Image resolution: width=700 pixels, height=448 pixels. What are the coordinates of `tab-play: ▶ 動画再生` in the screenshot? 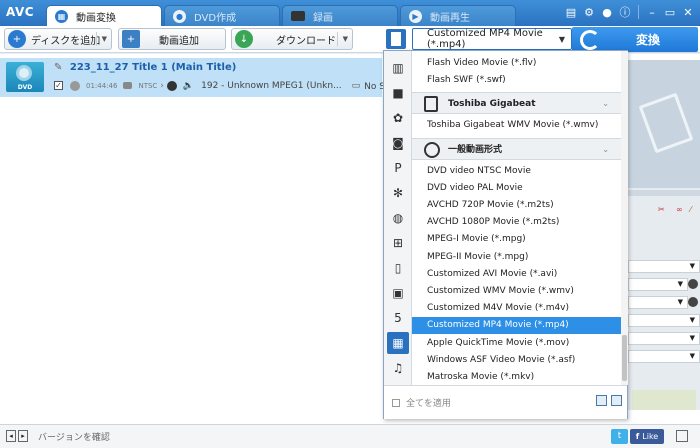 It's located at (458, 15).